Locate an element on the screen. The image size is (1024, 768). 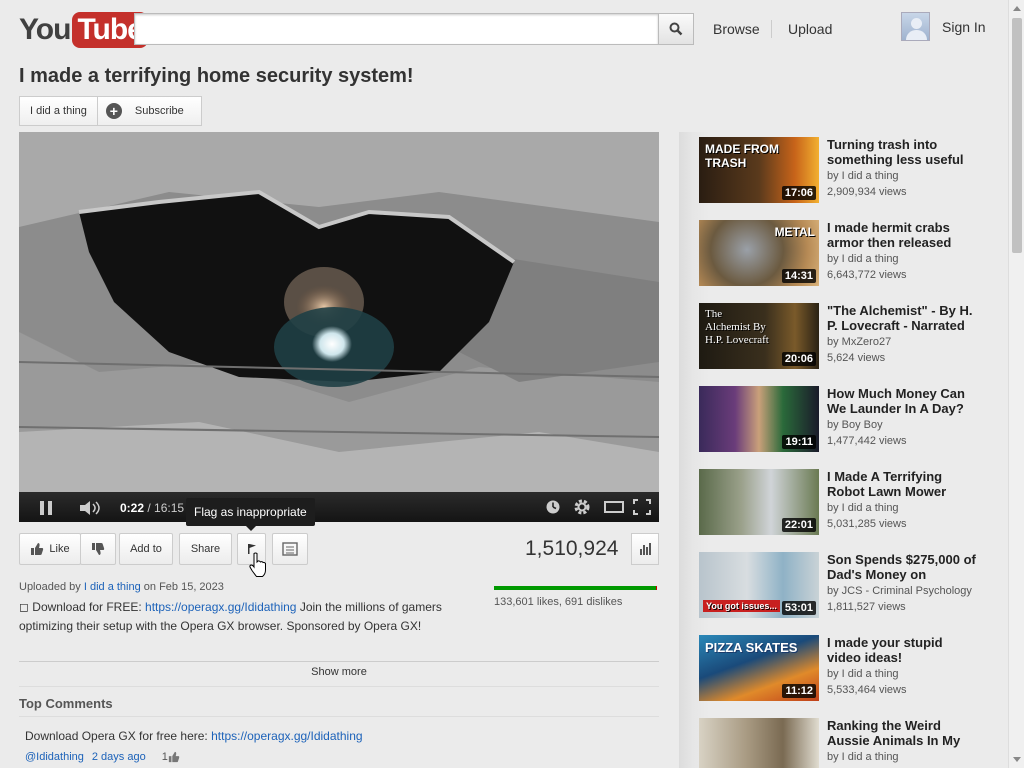
channel-name-button: I did a thing is located at coordinates (59, 111).